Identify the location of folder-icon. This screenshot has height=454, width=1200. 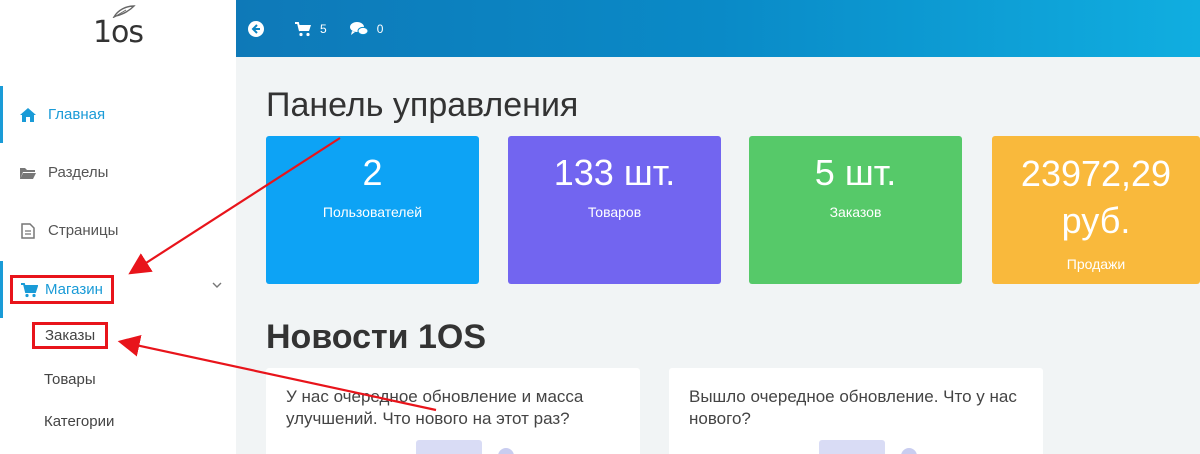
(28, 173).